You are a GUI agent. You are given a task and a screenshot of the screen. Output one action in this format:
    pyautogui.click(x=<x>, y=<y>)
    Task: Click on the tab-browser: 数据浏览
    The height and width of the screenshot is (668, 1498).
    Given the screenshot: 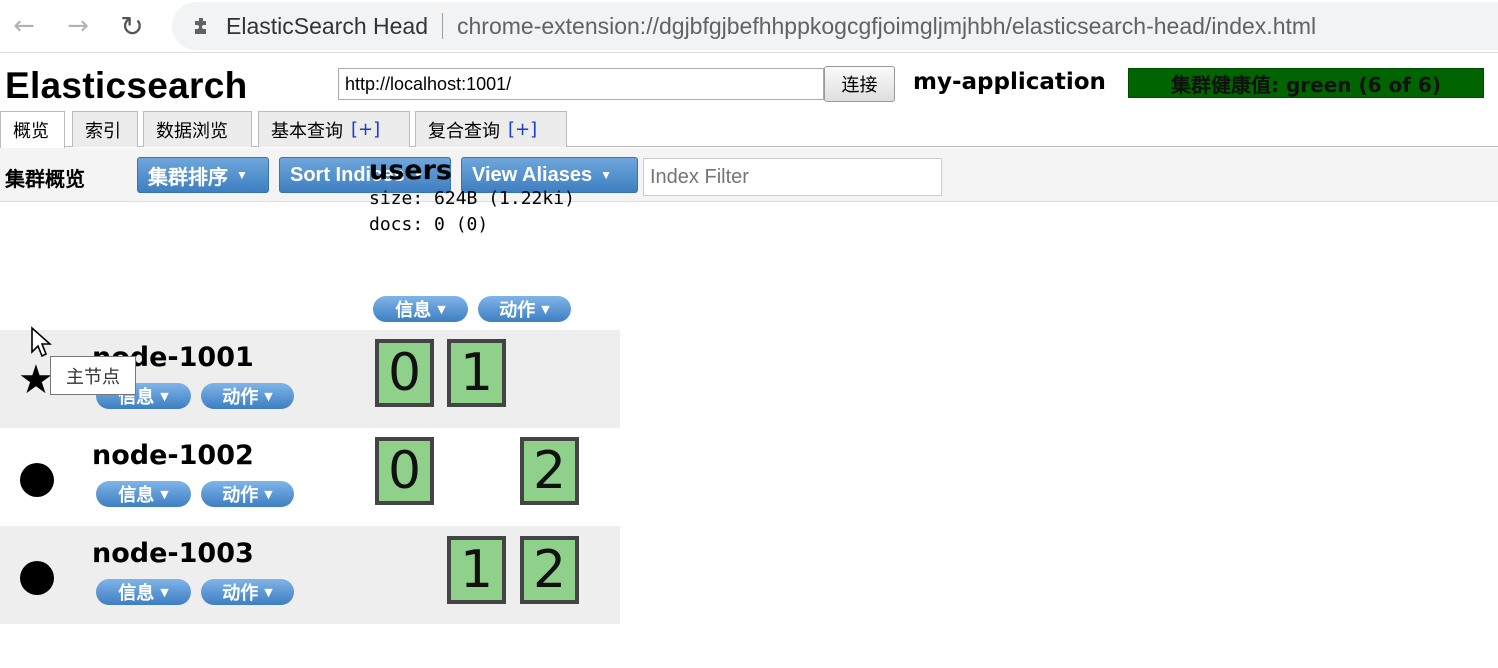 What is the action you would take?
    pyautogui.click(x=197, y=129)
    